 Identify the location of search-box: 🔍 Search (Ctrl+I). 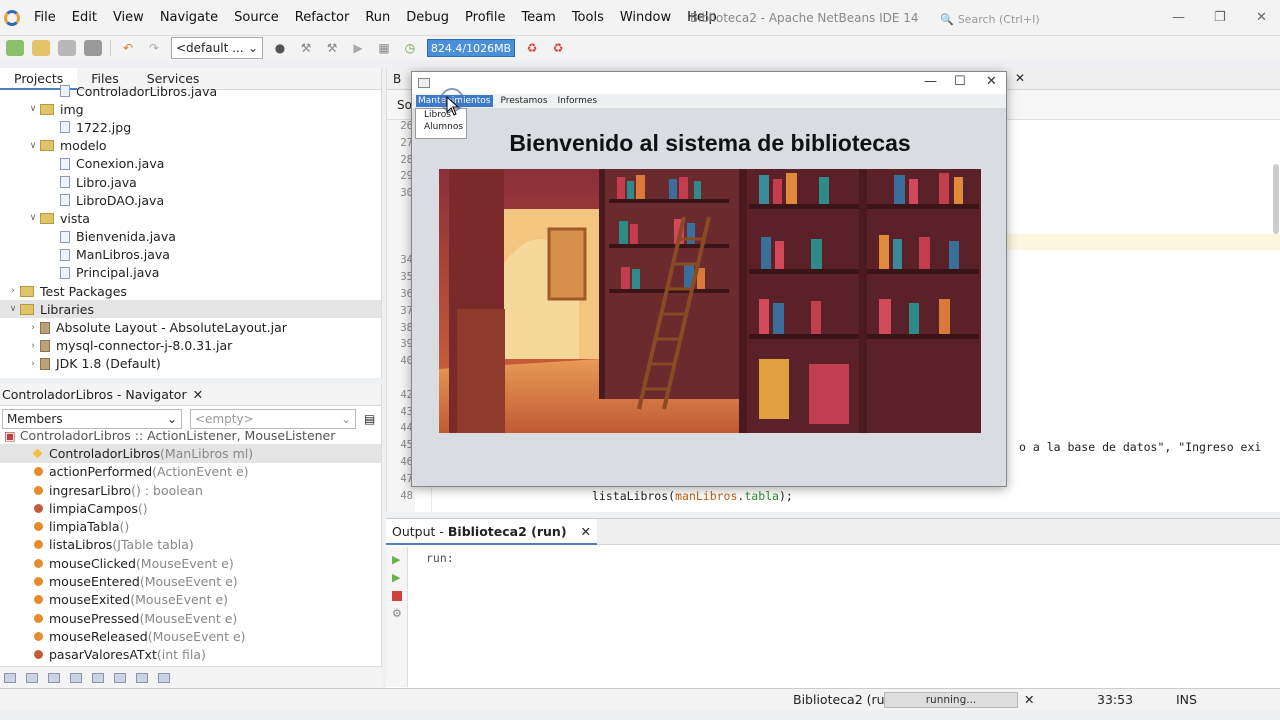
(1020, 19).